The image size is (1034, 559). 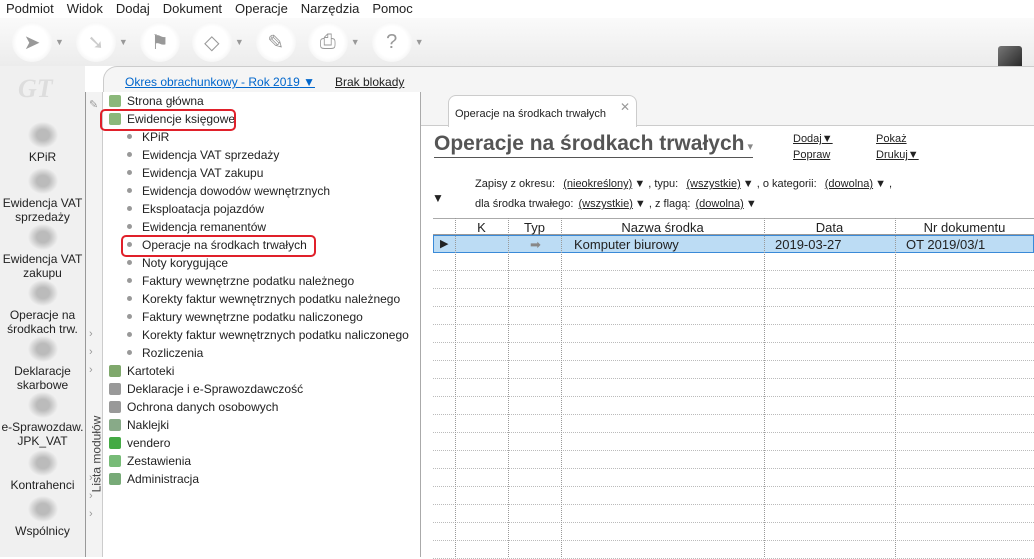 What do you see at coordinates (535, 244) in the screenshot?
I see `arrow-right-icon: ➡` at bounding box center [535, 244].